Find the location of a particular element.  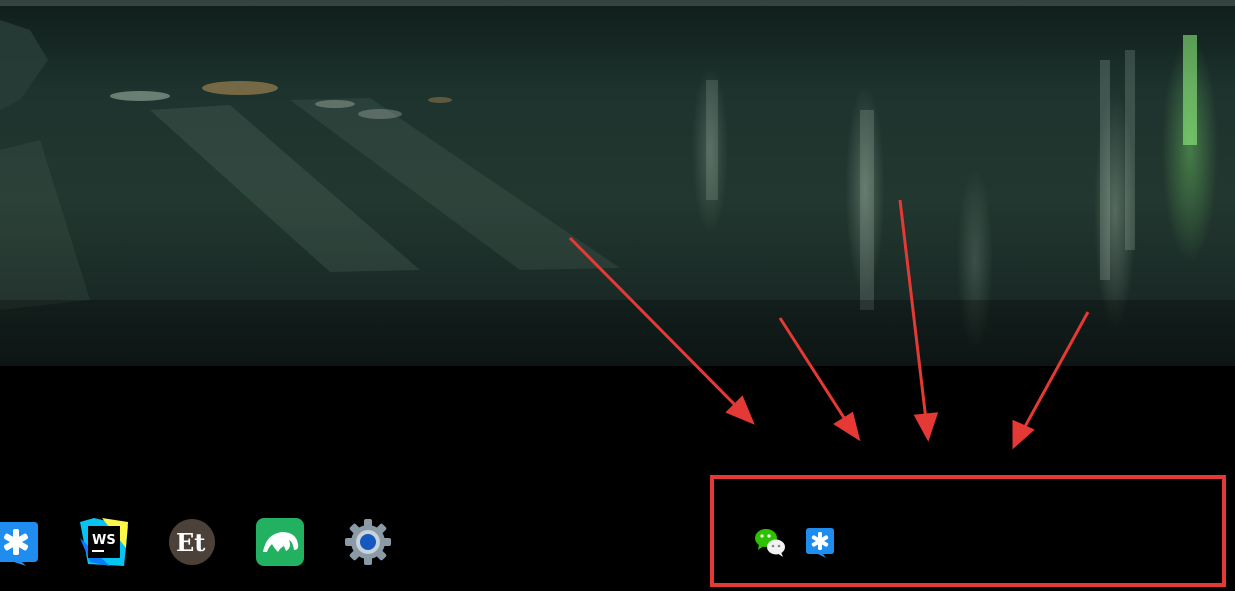

svg-text: Et is located at coordinates (190, 542).